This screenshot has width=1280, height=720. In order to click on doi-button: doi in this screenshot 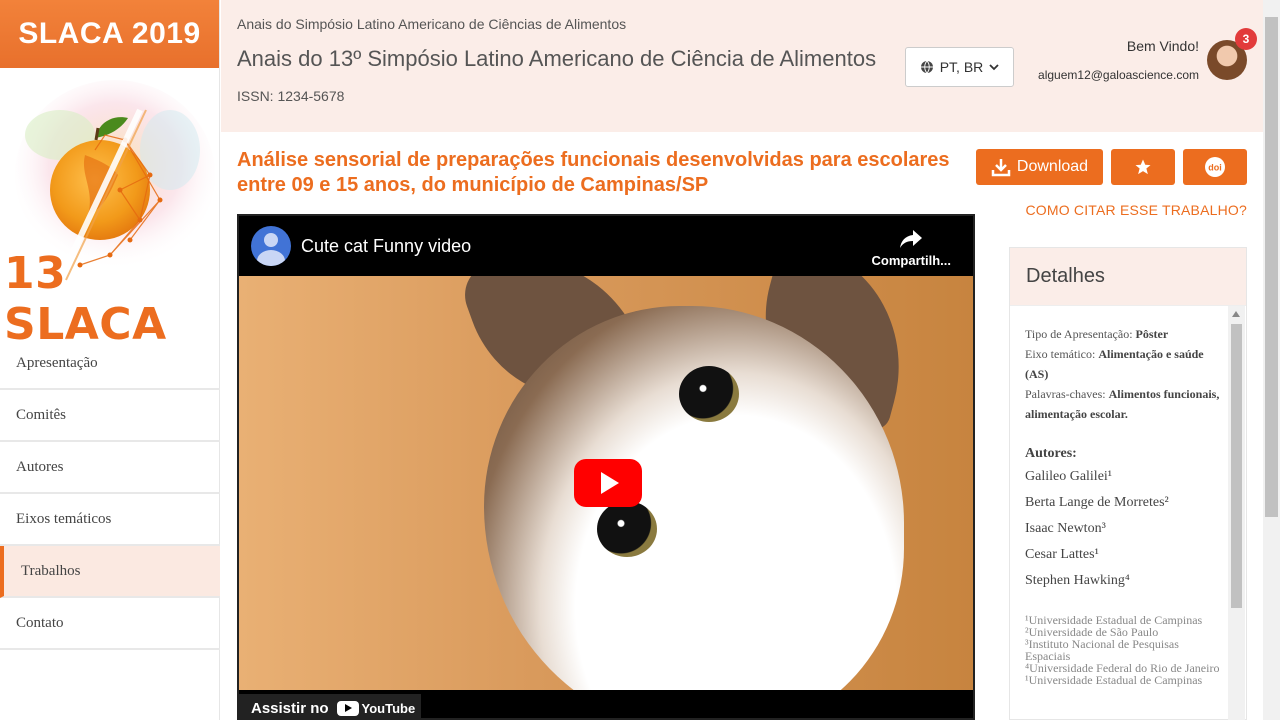, I will do `click(1215, 167)`.